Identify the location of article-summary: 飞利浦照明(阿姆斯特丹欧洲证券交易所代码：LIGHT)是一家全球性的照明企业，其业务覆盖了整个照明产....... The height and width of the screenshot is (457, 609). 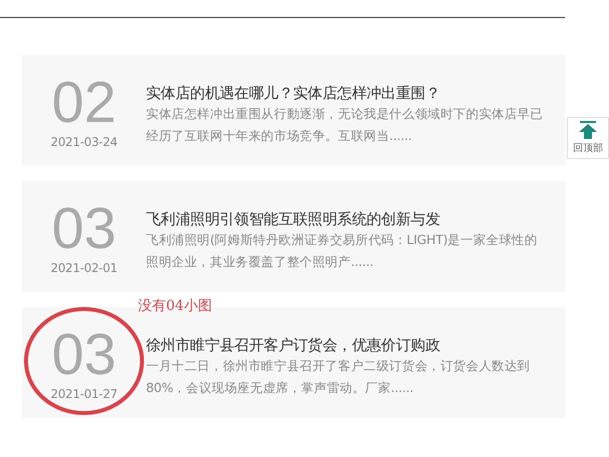
(342, 251).